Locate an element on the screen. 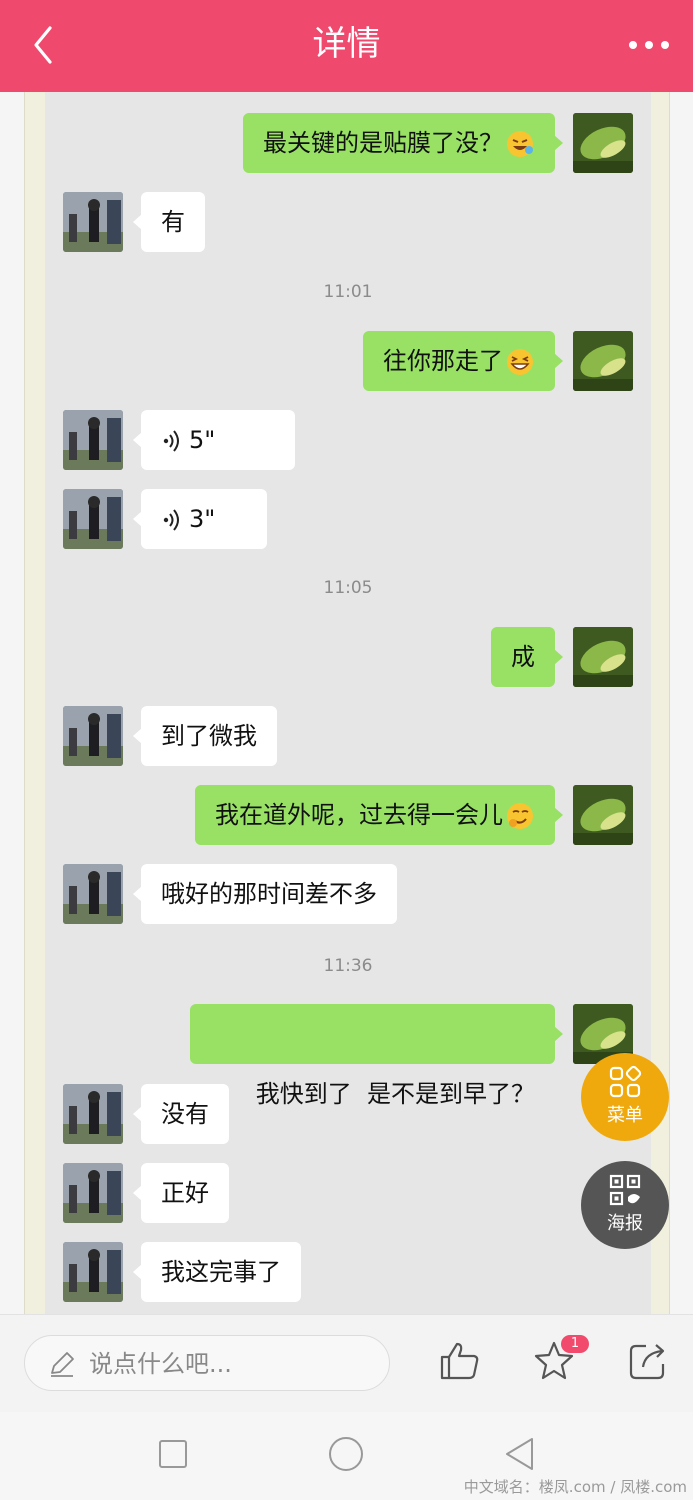 The height and width of the screenshot is (1500, 693). message-text: 最关键的是贴膜了没？ is located at coordinates (383, 143).